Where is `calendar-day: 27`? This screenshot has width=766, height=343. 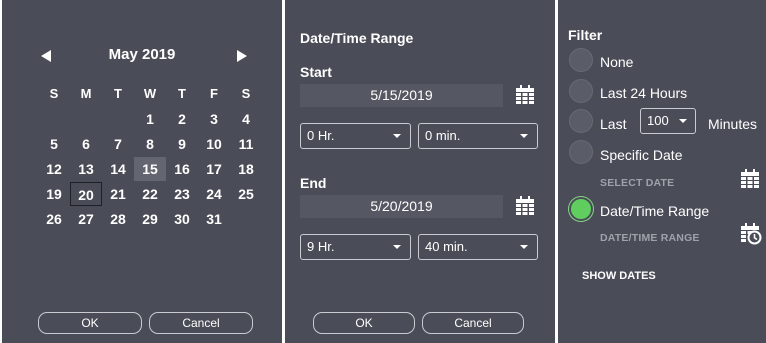 calendar-day: 27 is located at coordinates (86, 219).